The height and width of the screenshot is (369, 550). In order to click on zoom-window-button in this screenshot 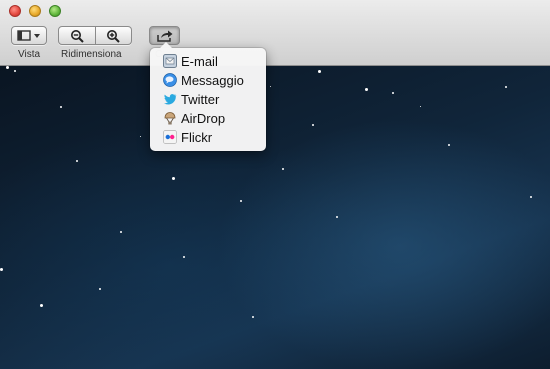, I will do `click(55, 11)`.